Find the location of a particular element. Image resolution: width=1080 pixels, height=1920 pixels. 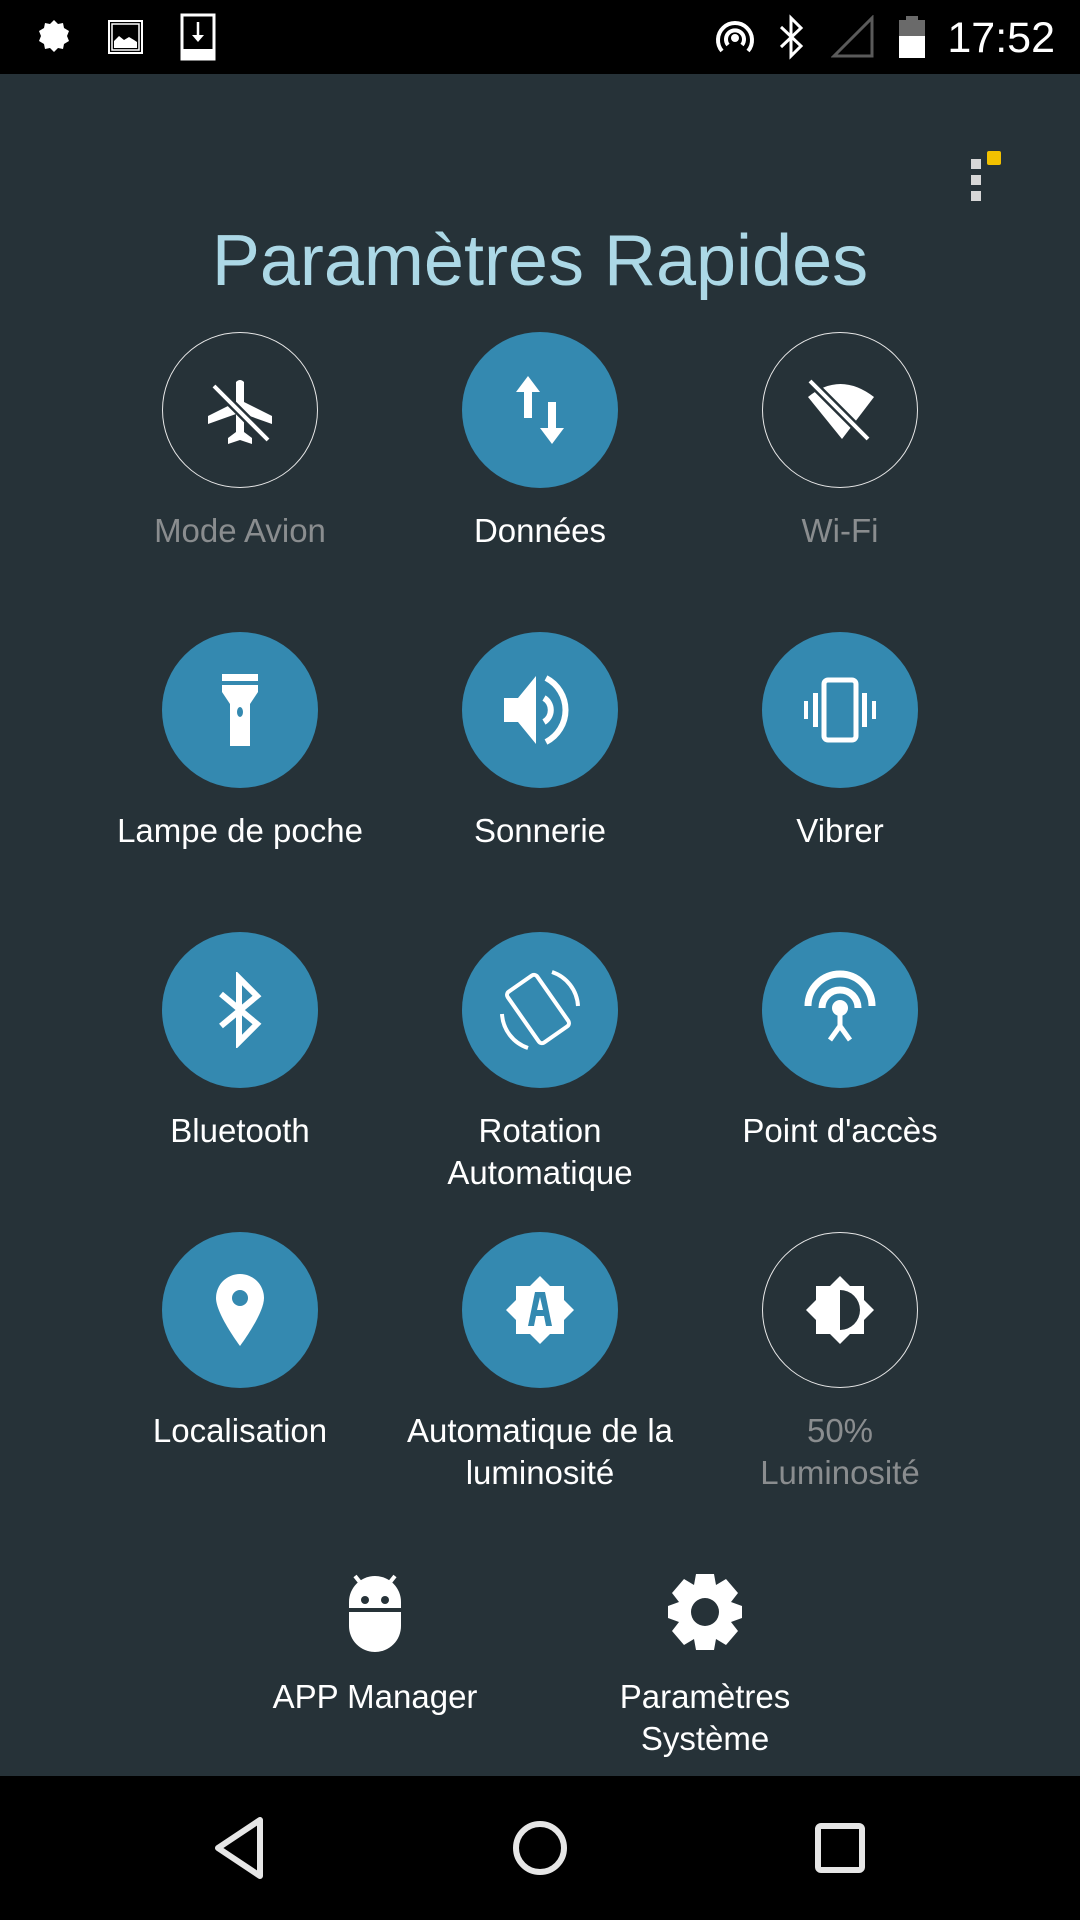

tile-label-line: Rotation is located at coordinates (540, 1130).